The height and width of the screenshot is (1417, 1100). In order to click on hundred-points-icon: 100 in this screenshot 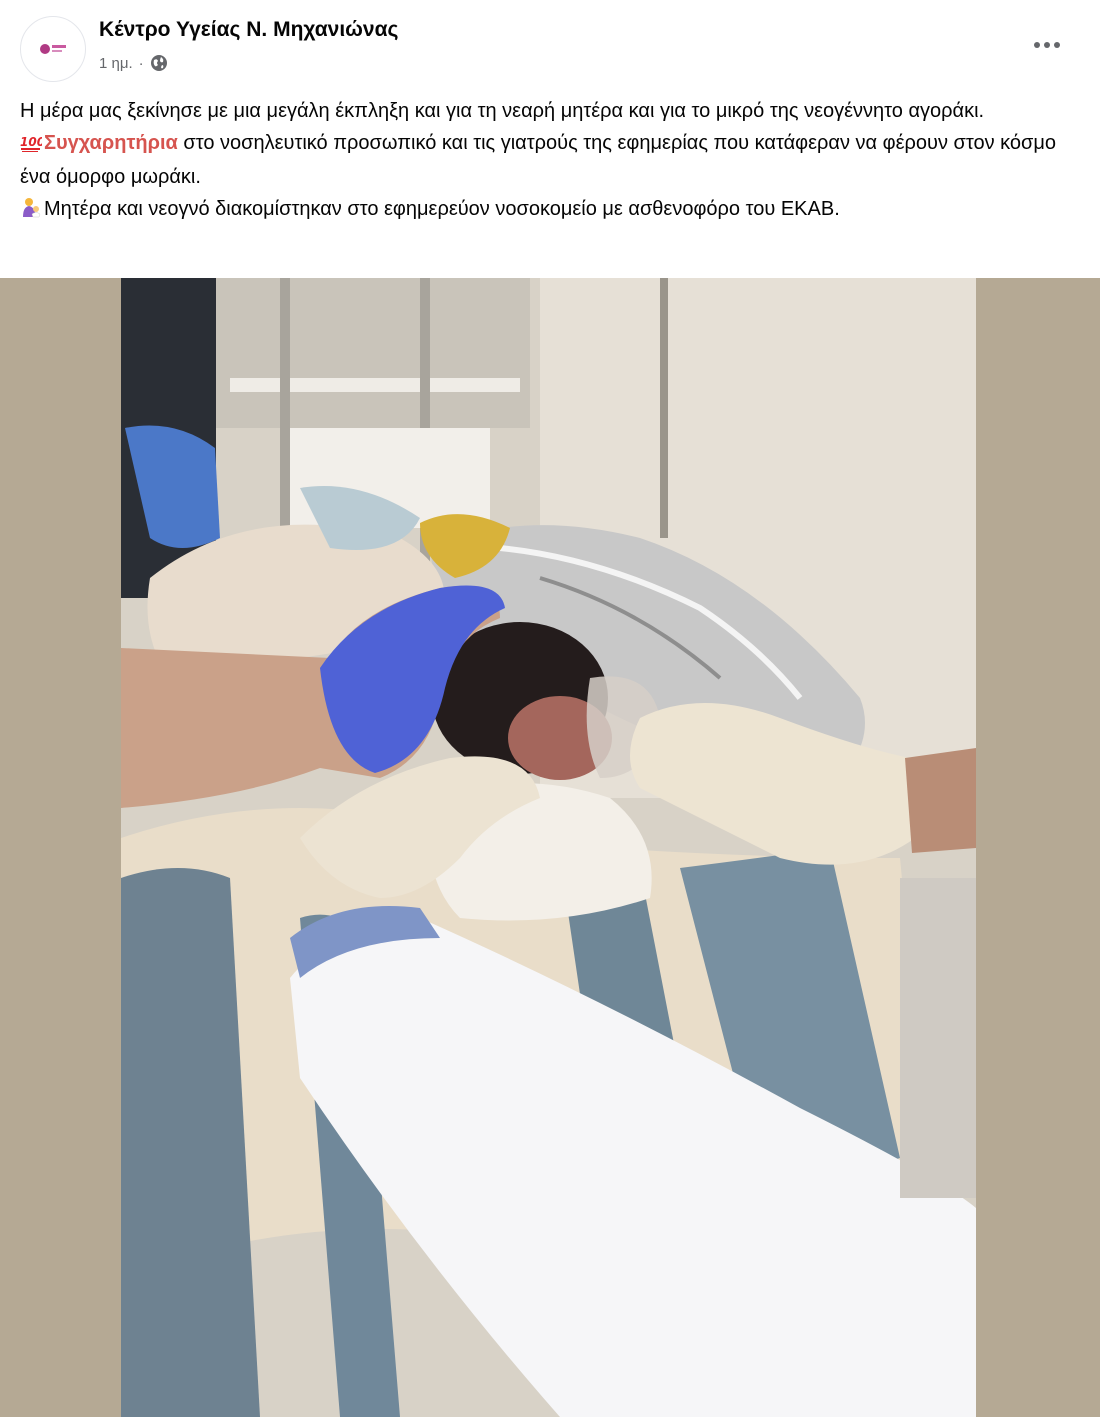, I will do `click(32, 147)`.